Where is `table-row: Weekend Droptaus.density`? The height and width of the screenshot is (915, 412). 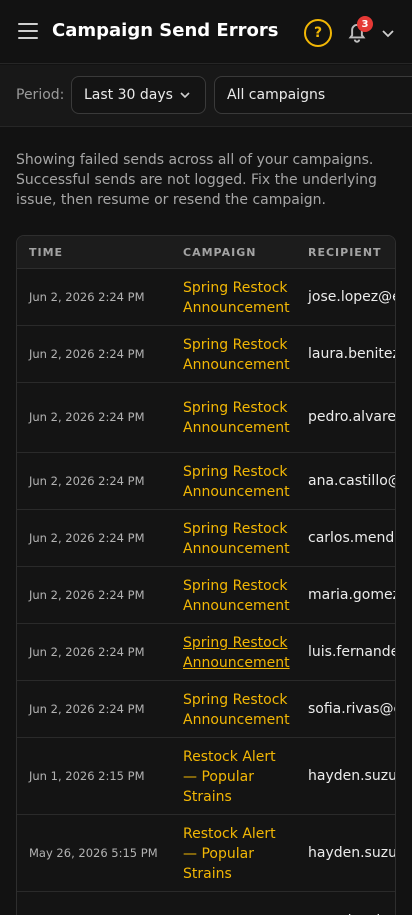
table-row: Weekend Droptaus.density is located at coordinates (206, 903).